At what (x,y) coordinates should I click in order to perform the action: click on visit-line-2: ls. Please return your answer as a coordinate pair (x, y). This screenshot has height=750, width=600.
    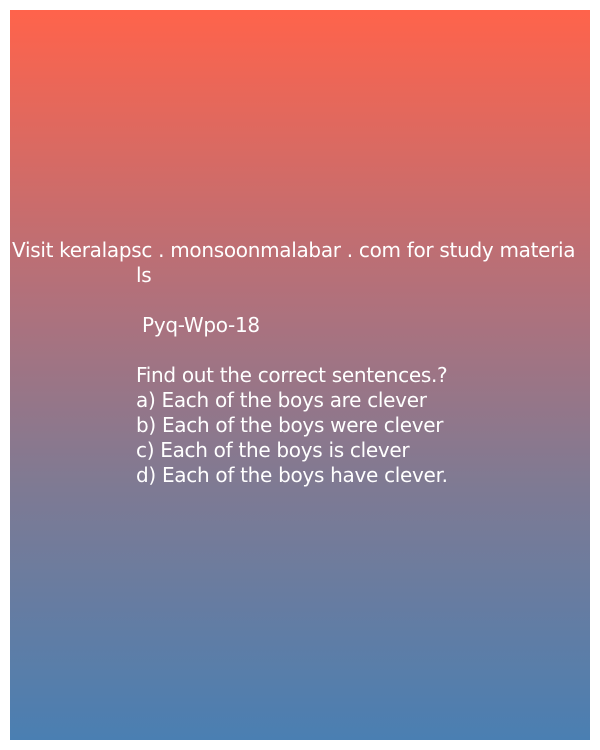
    Looking at the image, I should click on (144, 275).